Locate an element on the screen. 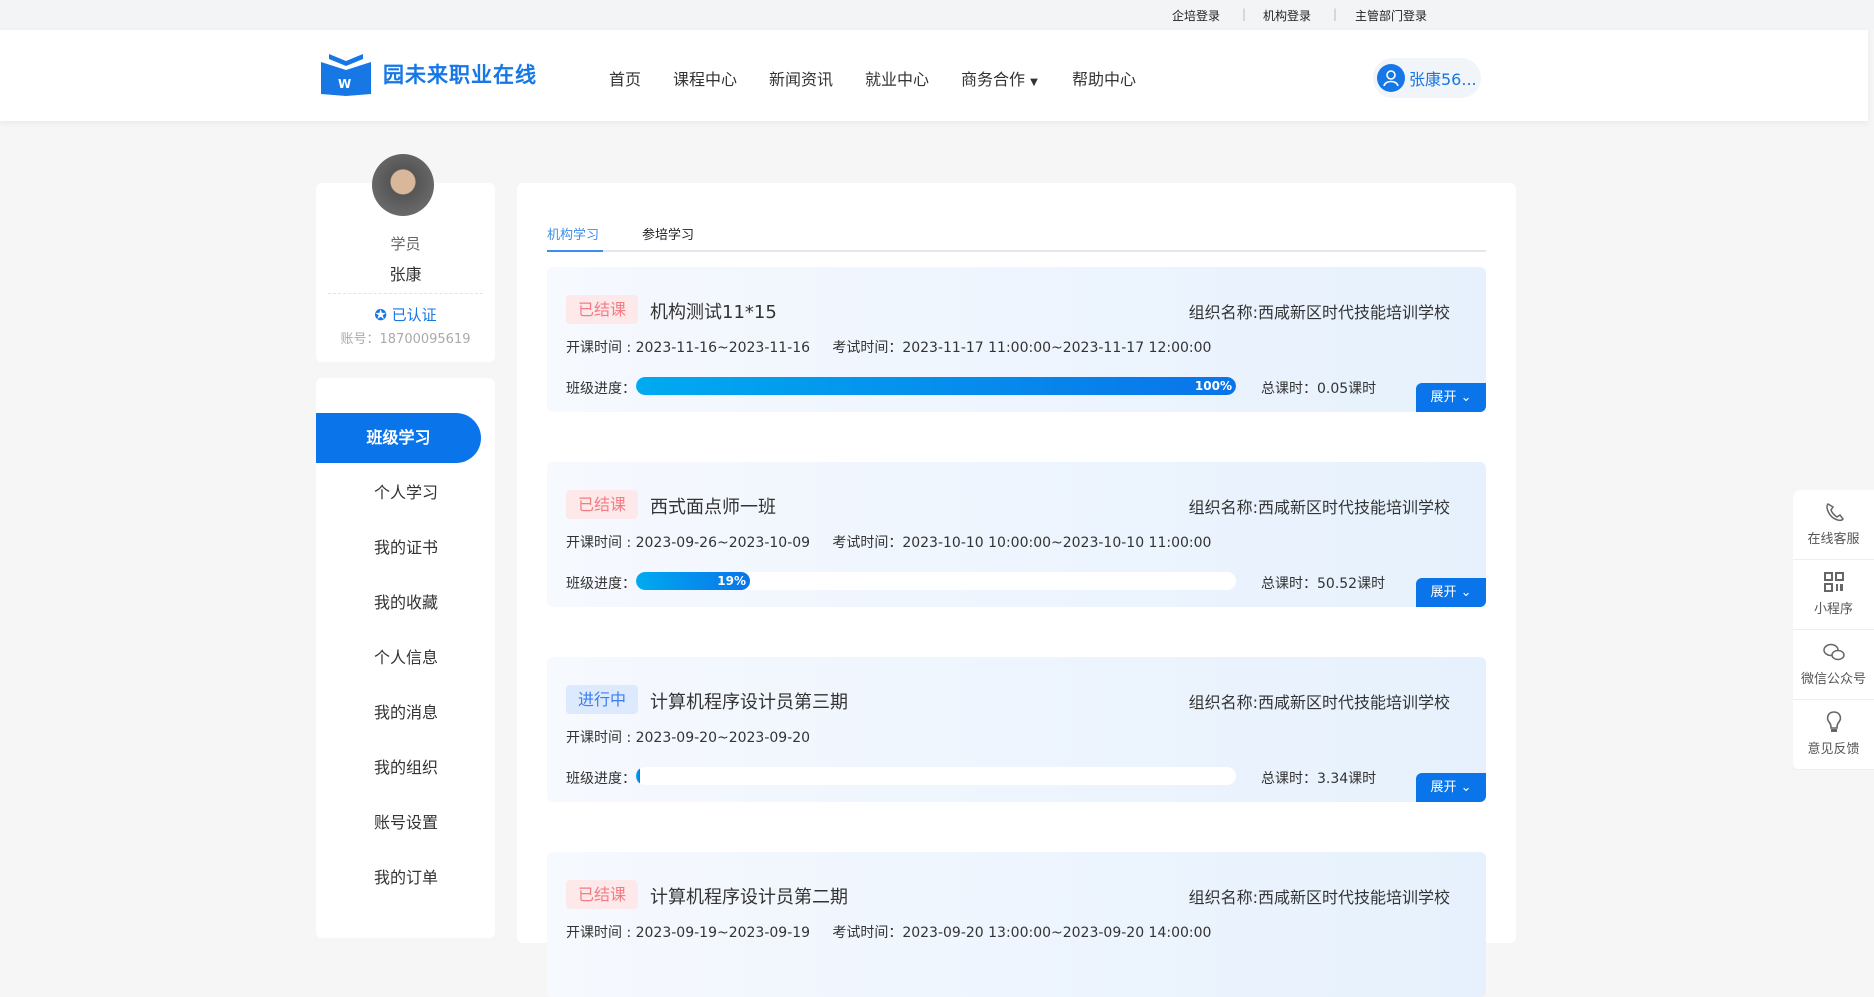  progress-bar: 19% is located at coordinates (936, 581).